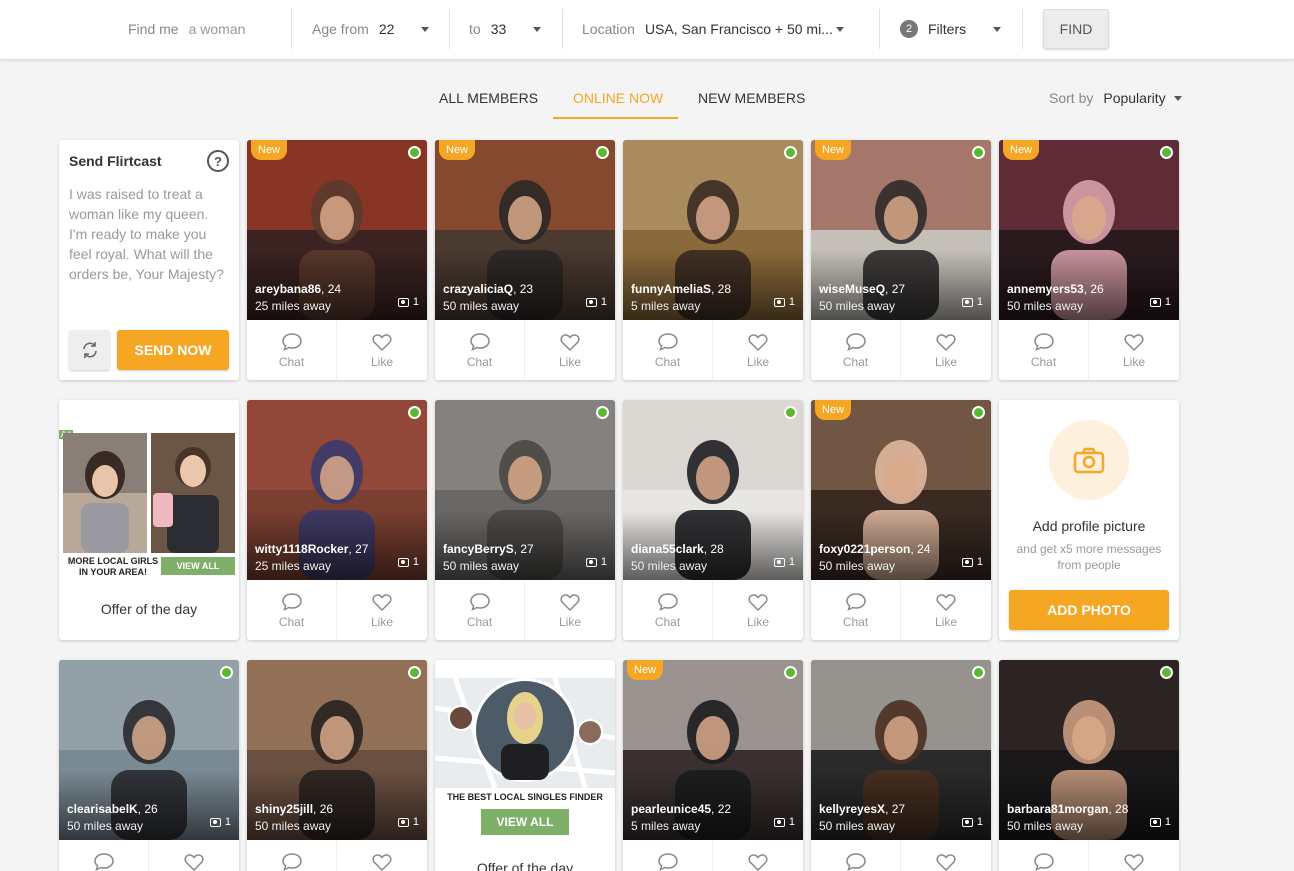 Image resolution: width=1294 pixels, height=871 pixels. I want to click on member-card: kellyreyesX, 27 50 miles away 1 ChatLike, so click(901, 765).